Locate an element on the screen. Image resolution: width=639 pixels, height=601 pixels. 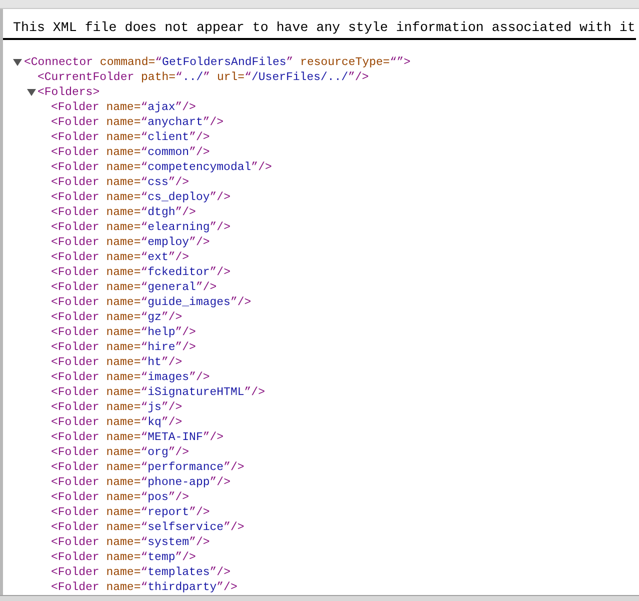
xml-line: <Folder name=“ajax”/> is located at coordinates (123, 107).